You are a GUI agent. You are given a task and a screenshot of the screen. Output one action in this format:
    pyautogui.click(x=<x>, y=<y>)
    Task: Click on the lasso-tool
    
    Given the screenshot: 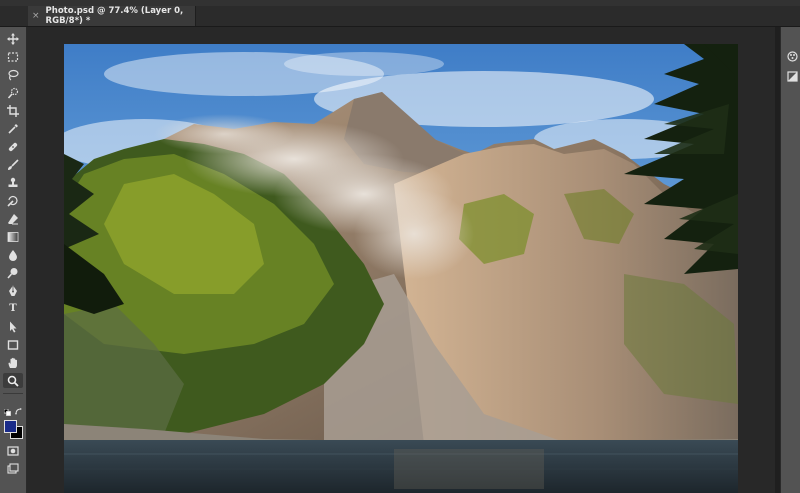 What is the action you would take?
    pyautogui.click(x=13, y=74)
    